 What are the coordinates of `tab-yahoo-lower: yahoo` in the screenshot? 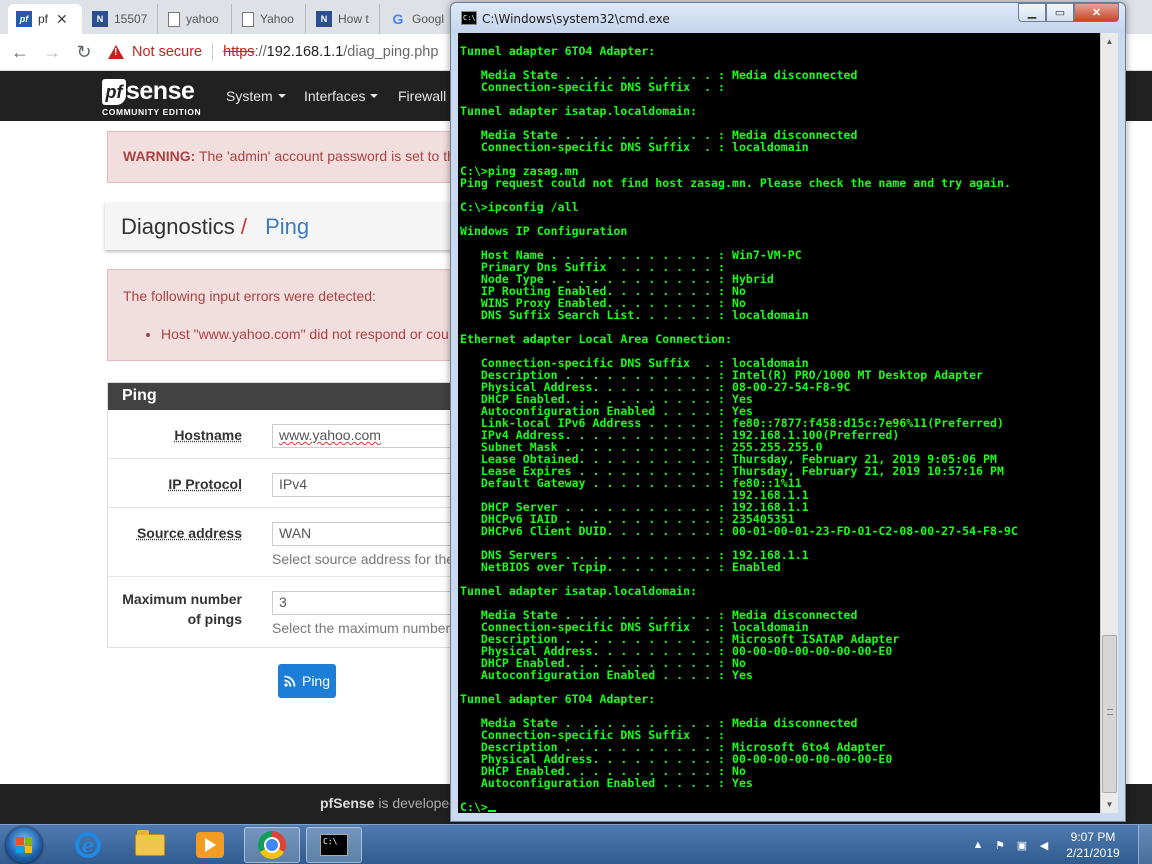 It's located at (196, 19).